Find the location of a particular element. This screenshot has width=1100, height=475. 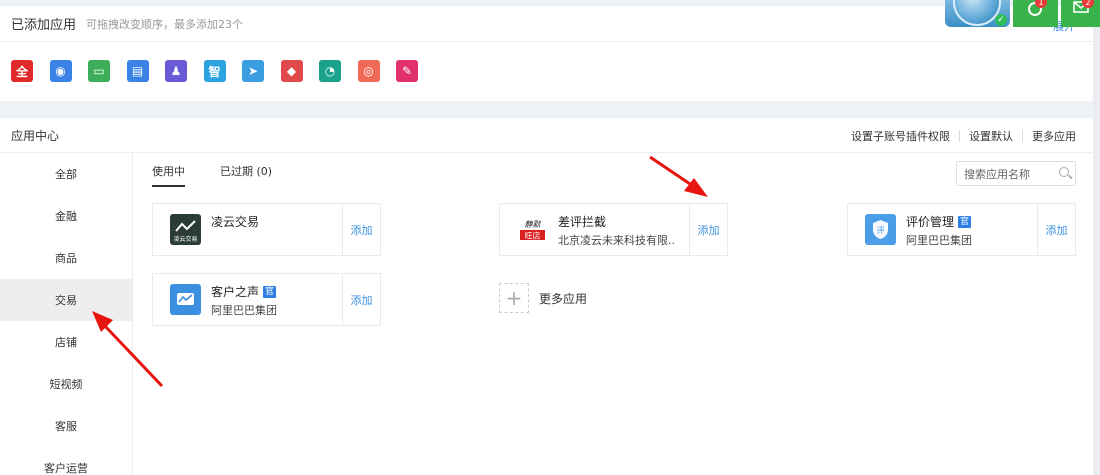

gauge-app-icon: ◔ is located at coordinates (330, 71).